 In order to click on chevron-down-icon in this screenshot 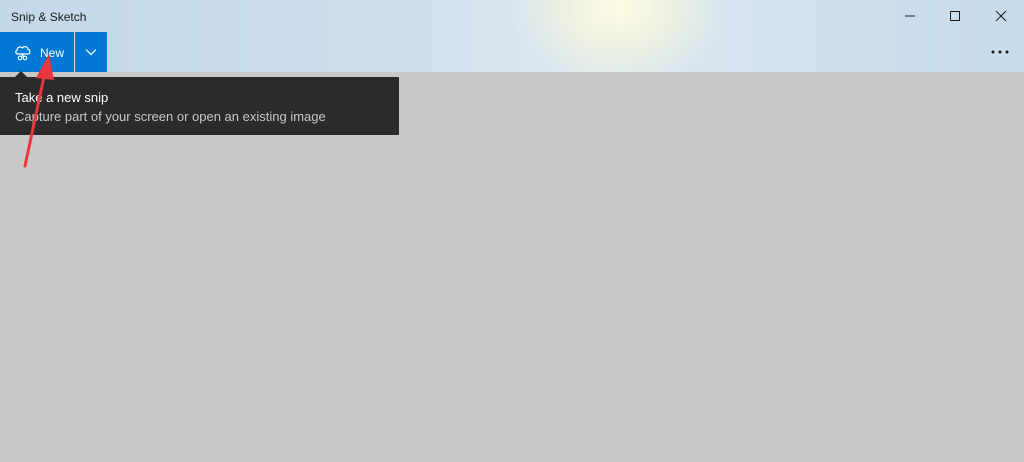, I will do `click(91, 52)`.